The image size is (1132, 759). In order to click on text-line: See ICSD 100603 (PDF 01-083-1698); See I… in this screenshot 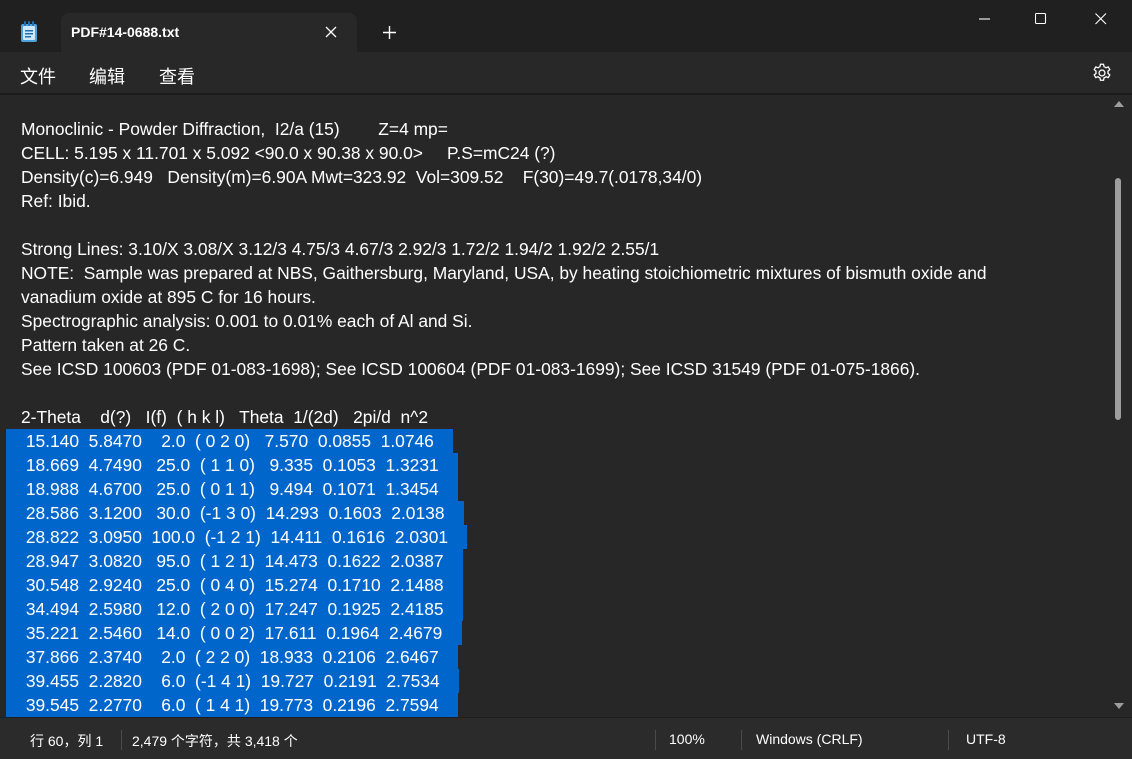, I will do `click(471, 369)`.